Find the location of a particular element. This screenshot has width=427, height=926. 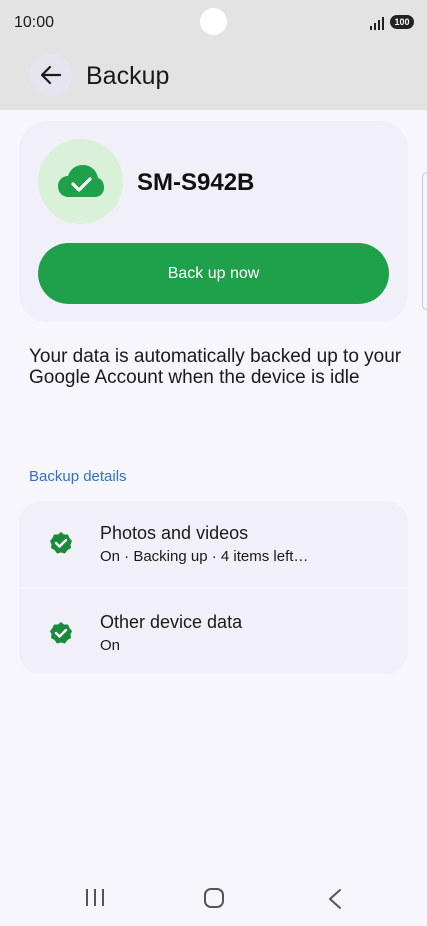

edge-panel-handle is located at coordinates (424, 241).